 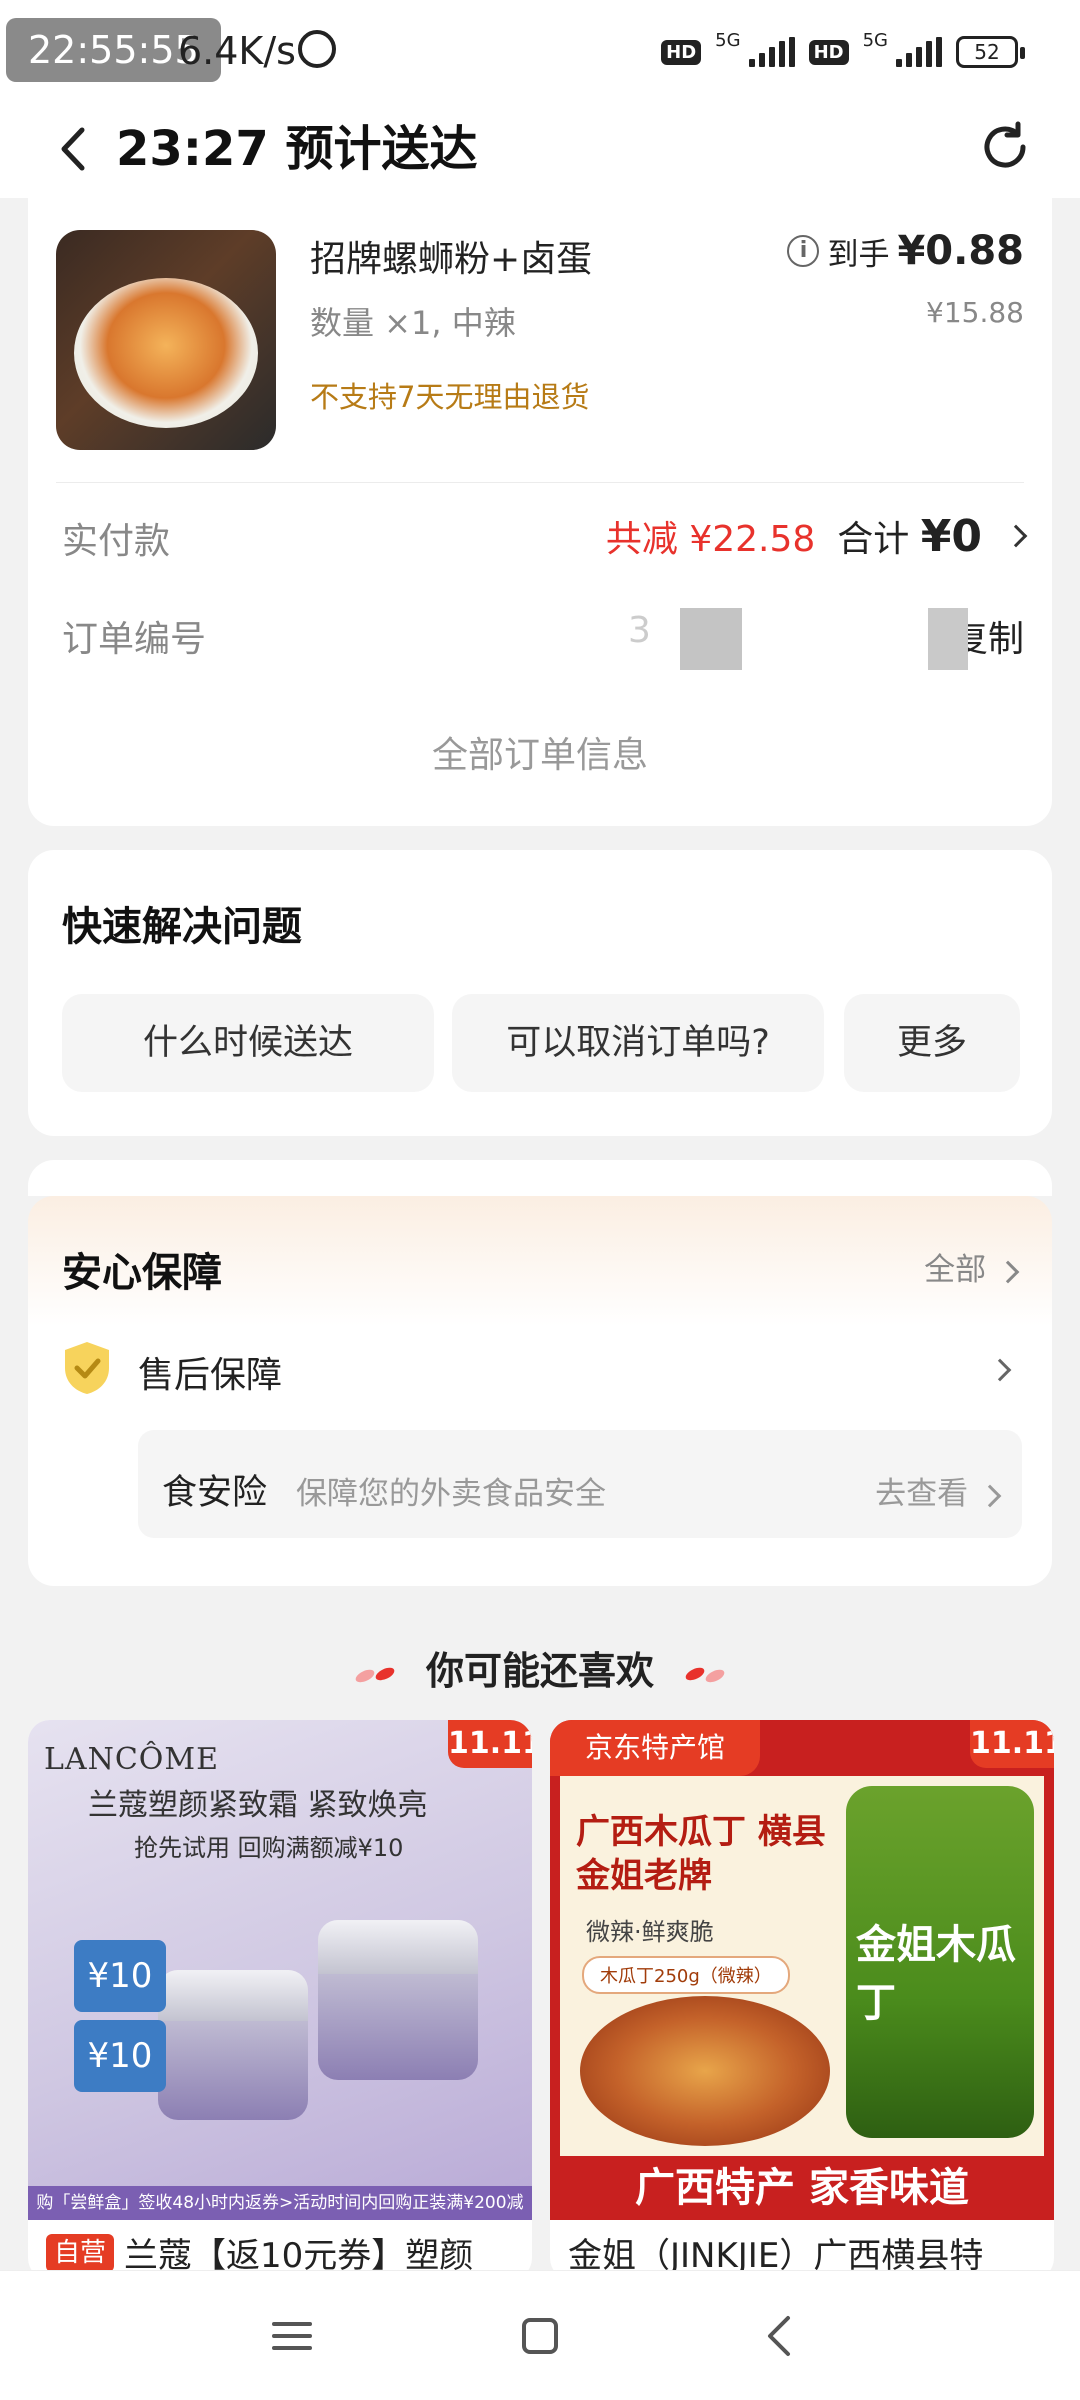 What do you see at coordinates (451, 1494) in the screenshot?
I see `food-insurance-desc: 保障您的外卖食品安全` at bounding box center [451, 1494].